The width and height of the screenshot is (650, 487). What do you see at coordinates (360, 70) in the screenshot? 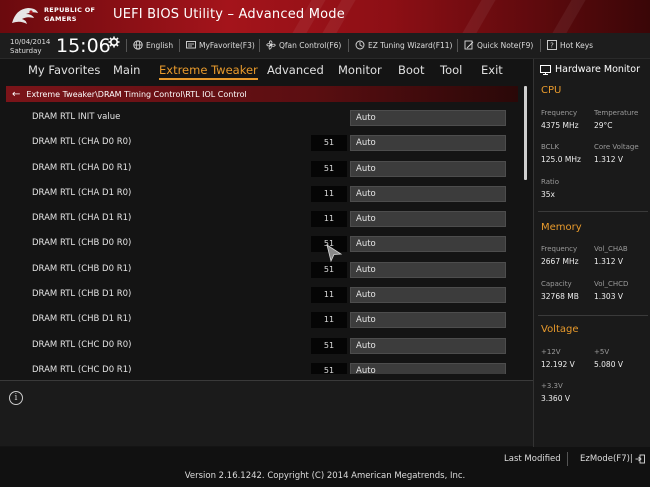
I see `tab-monitor: Monitor` at bounding box center [360, 70].